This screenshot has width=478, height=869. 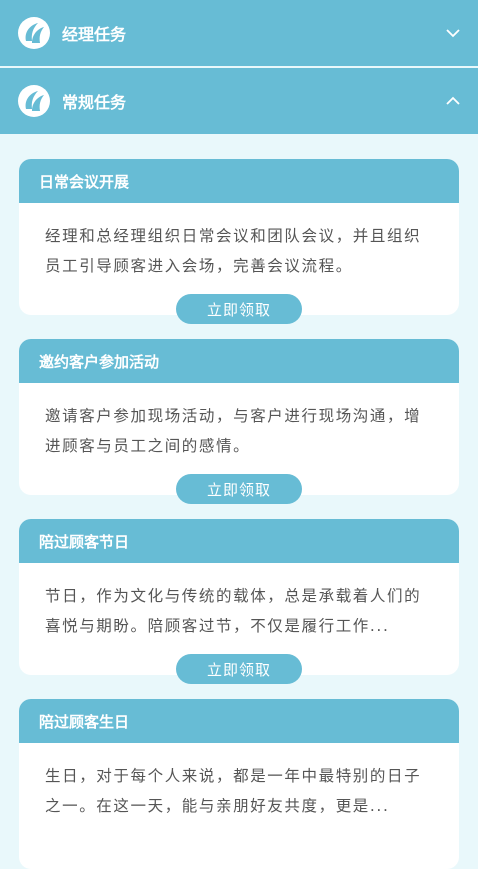 I want to click on task-title: 日常会议开展, so click(x=239, y=181).